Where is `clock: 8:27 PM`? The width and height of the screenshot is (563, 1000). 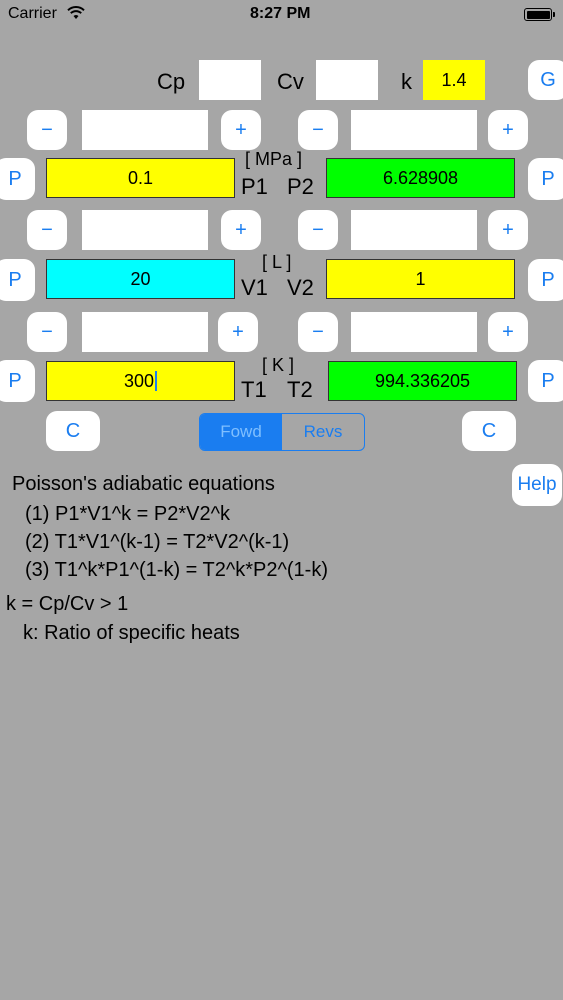
clock: 8:27 PM is located at coordinates (280, 13).